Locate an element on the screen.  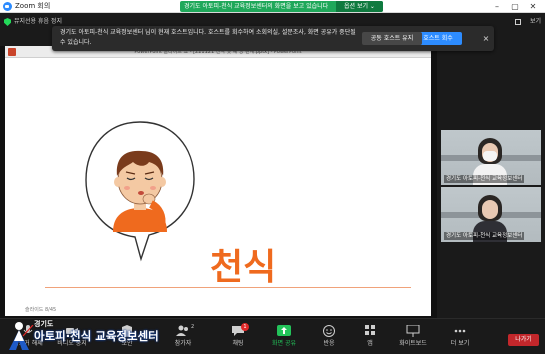
child-coughing-illustration is located at coordinates (140, 191).